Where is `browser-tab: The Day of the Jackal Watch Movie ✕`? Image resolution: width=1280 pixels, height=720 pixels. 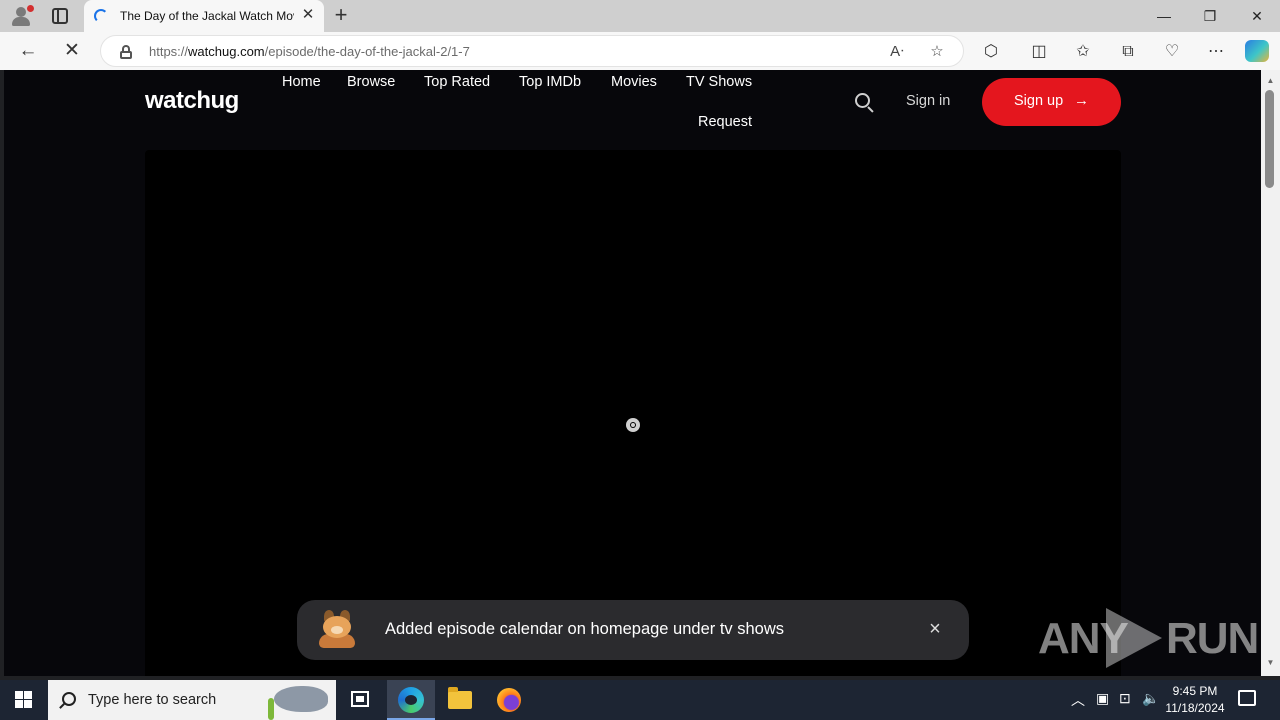
browser-tab: The Day of the Jackal Watch Movie ✕ is located at coordinates (204, 16).